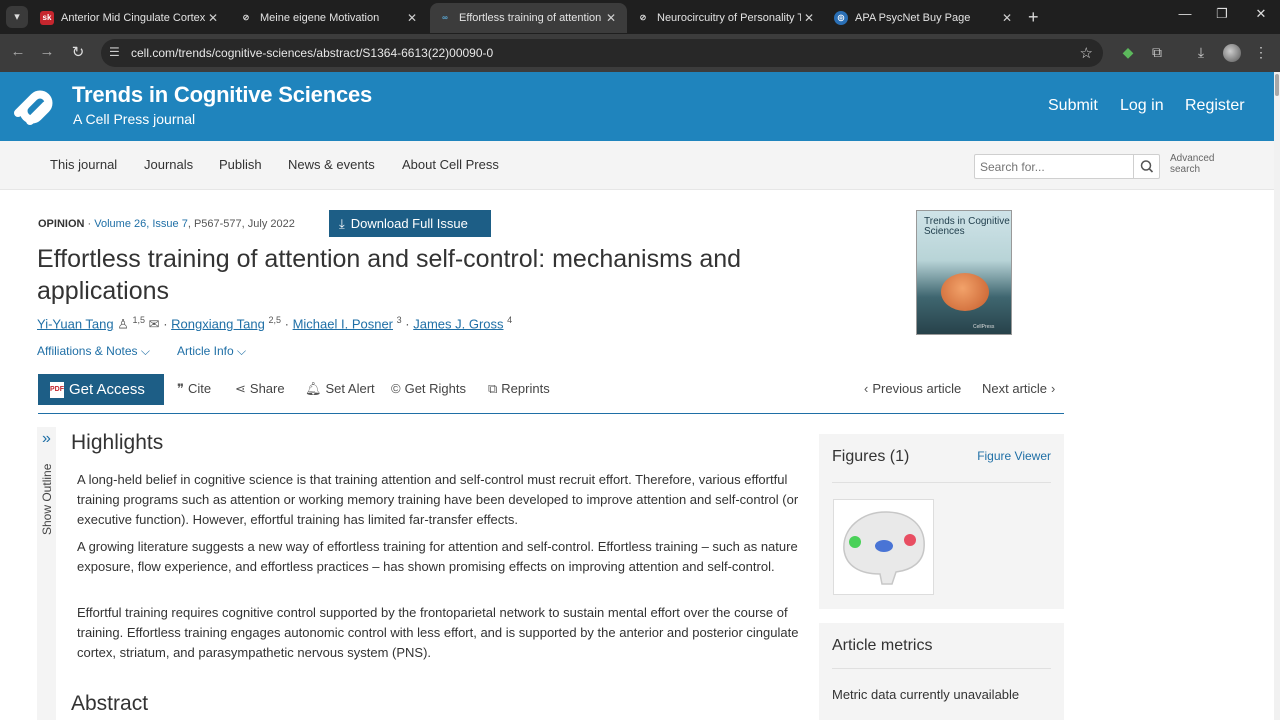  Describe the element at coordinates (1086, 53) in the screenshot. I see `bookmark-star-icon: ☆` at that location.